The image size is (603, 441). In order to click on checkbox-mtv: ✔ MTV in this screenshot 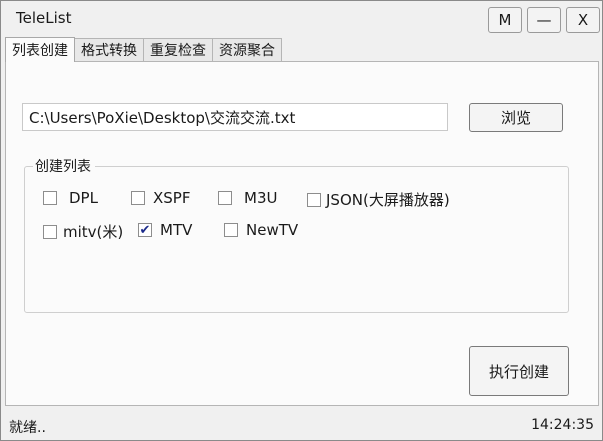, I will do `click(165, 230)`.